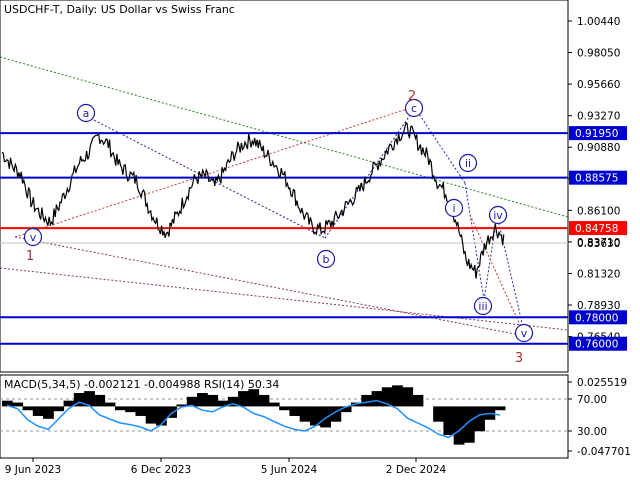 The image size is (640, 480). I want to click on wave-label-circled: iii, so click(482, 306).